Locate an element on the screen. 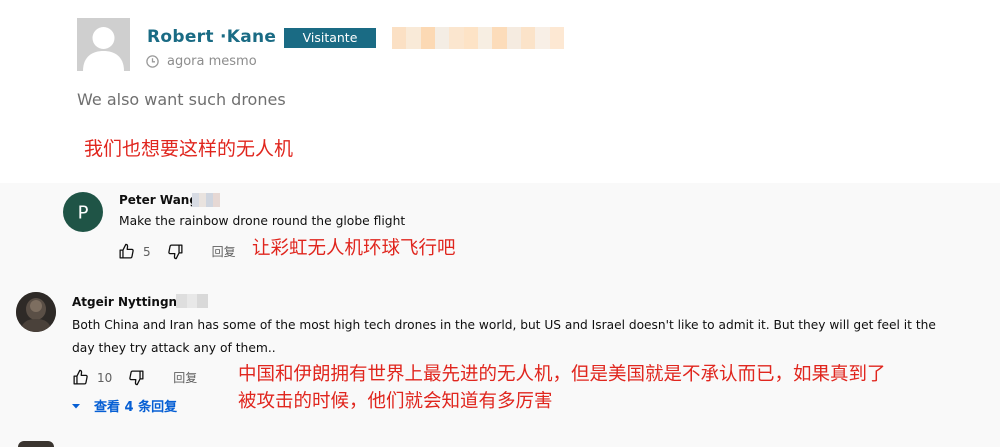 This screenshot has width=1000, height=447. like-count: 5 is located at coordinates (147, 251).